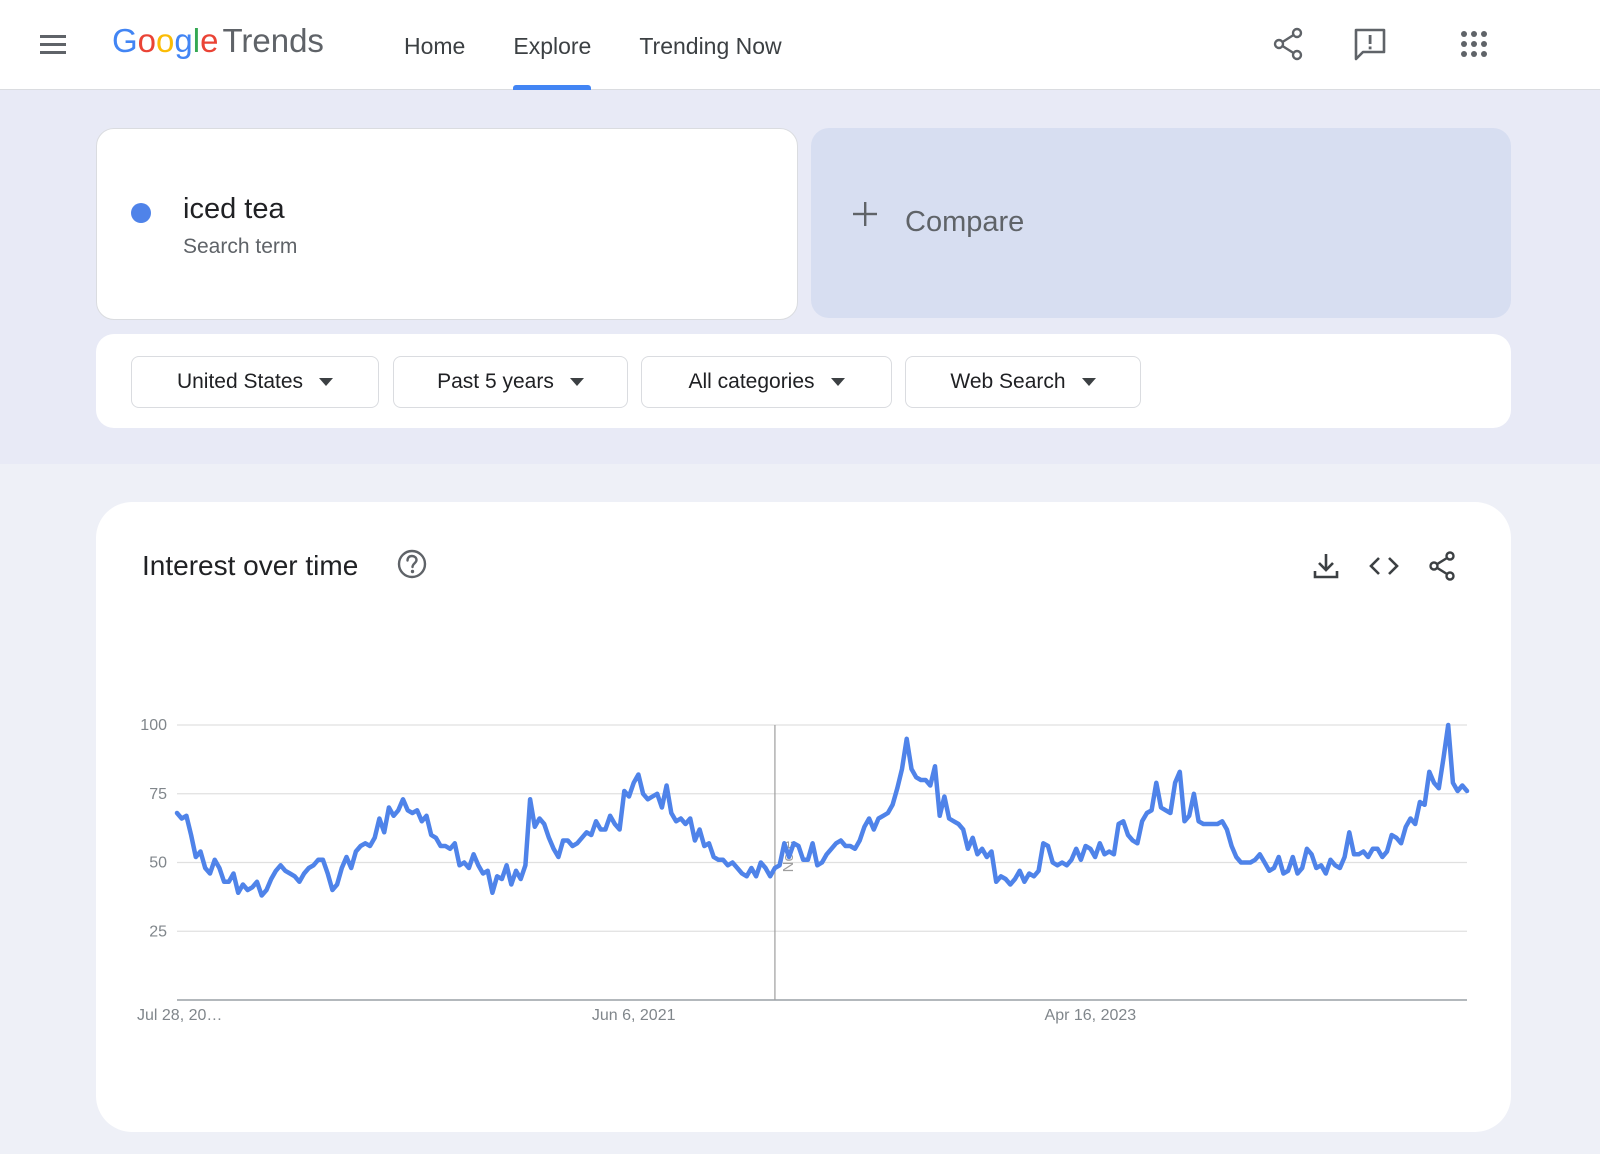 The height and width of the screenshot is (1154, 1600). I want to click on apps-icon, so click(1474, 44).